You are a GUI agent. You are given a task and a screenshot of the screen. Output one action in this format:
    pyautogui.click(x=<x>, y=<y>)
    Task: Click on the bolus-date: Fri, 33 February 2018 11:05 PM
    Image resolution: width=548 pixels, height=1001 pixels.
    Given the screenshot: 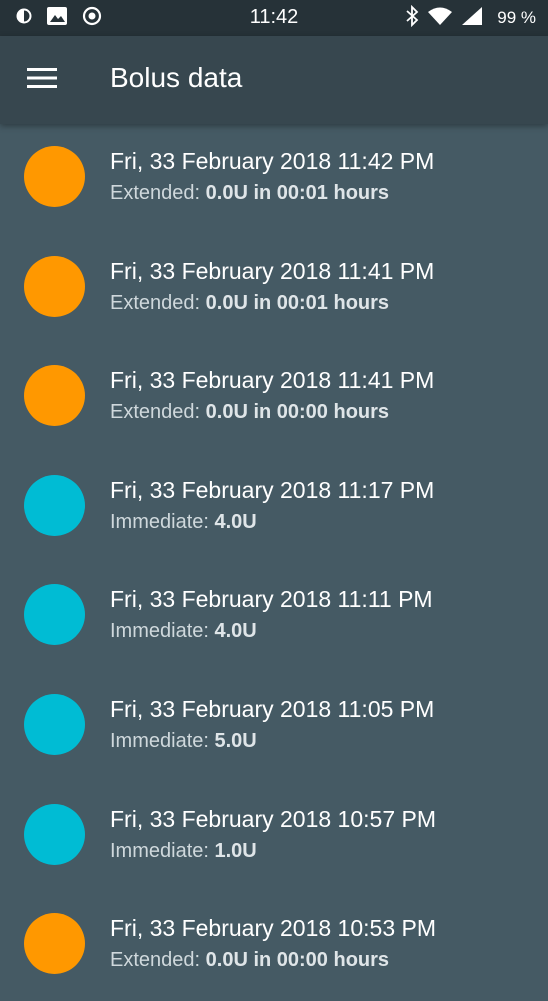 What is the action you would take?
    pyautogui.click(x=272, y=708)
    